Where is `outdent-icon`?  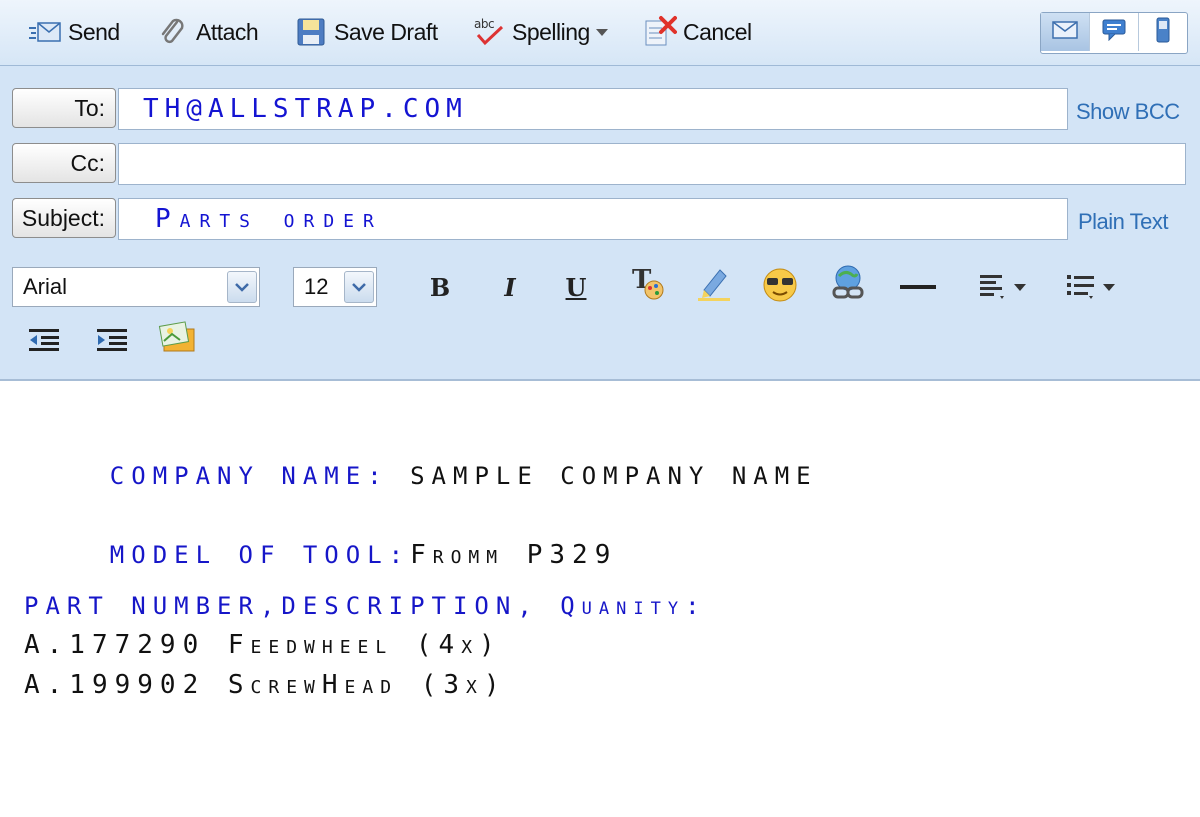 outdent-icon is located at coordinates (44, 342).